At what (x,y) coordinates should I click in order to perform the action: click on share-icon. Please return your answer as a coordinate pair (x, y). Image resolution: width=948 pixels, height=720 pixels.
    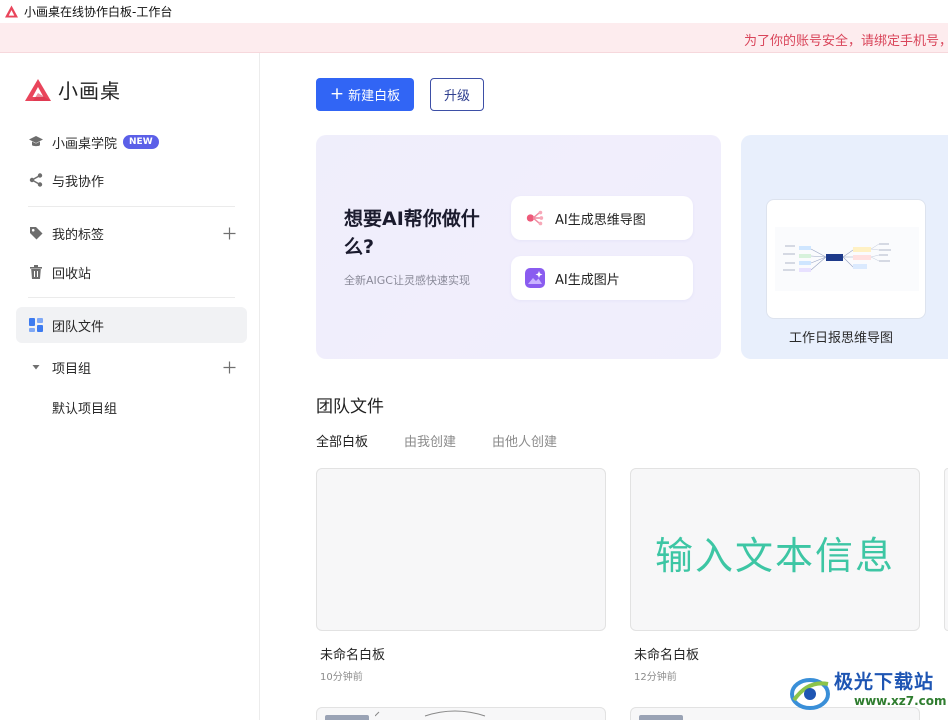
    Looking at the image, I should click on (36, 180).